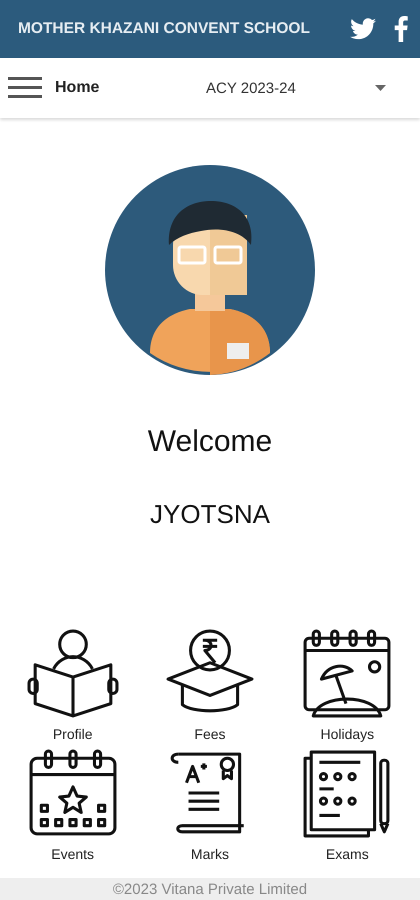 The width and height of the screenshot is (420, 900). What do you see at coordinates (25, 88) in the screenshot?
I see `menu-icon` at bounding box center [25, 88].